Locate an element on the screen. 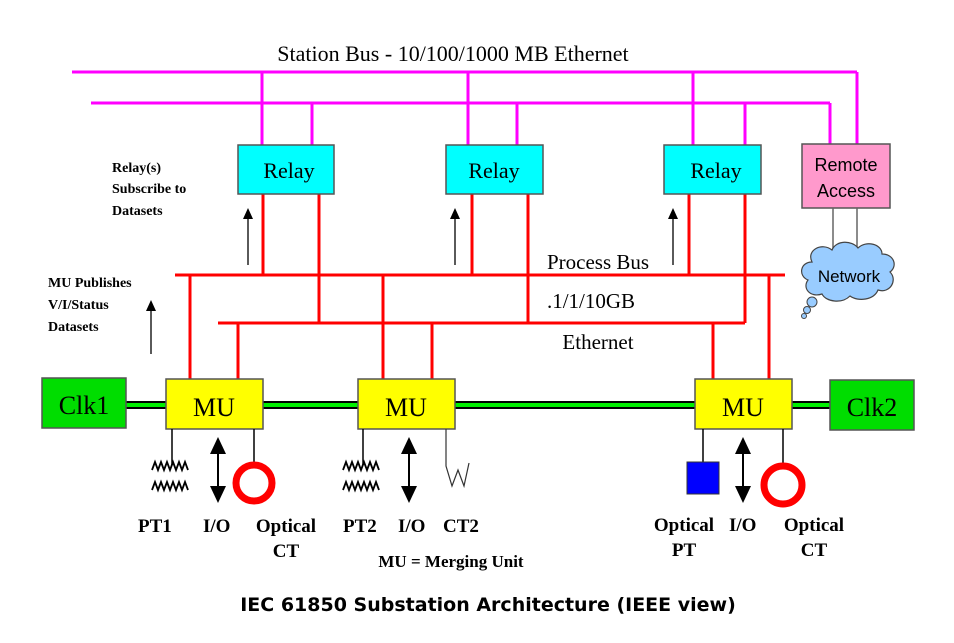 The image size is (954, 643). station-bus is located at coordinates (465, 107).